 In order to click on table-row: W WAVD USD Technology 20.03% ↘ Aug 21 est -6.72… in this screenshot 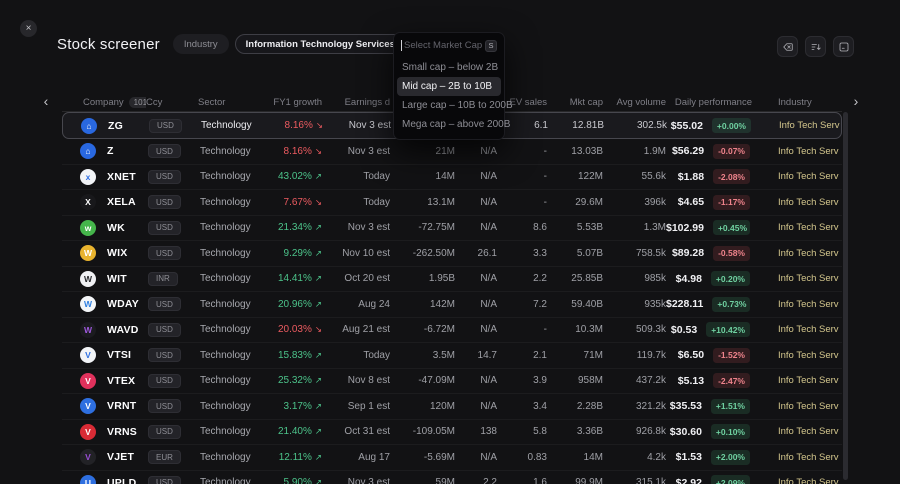, I will do `click(452, 330)`.